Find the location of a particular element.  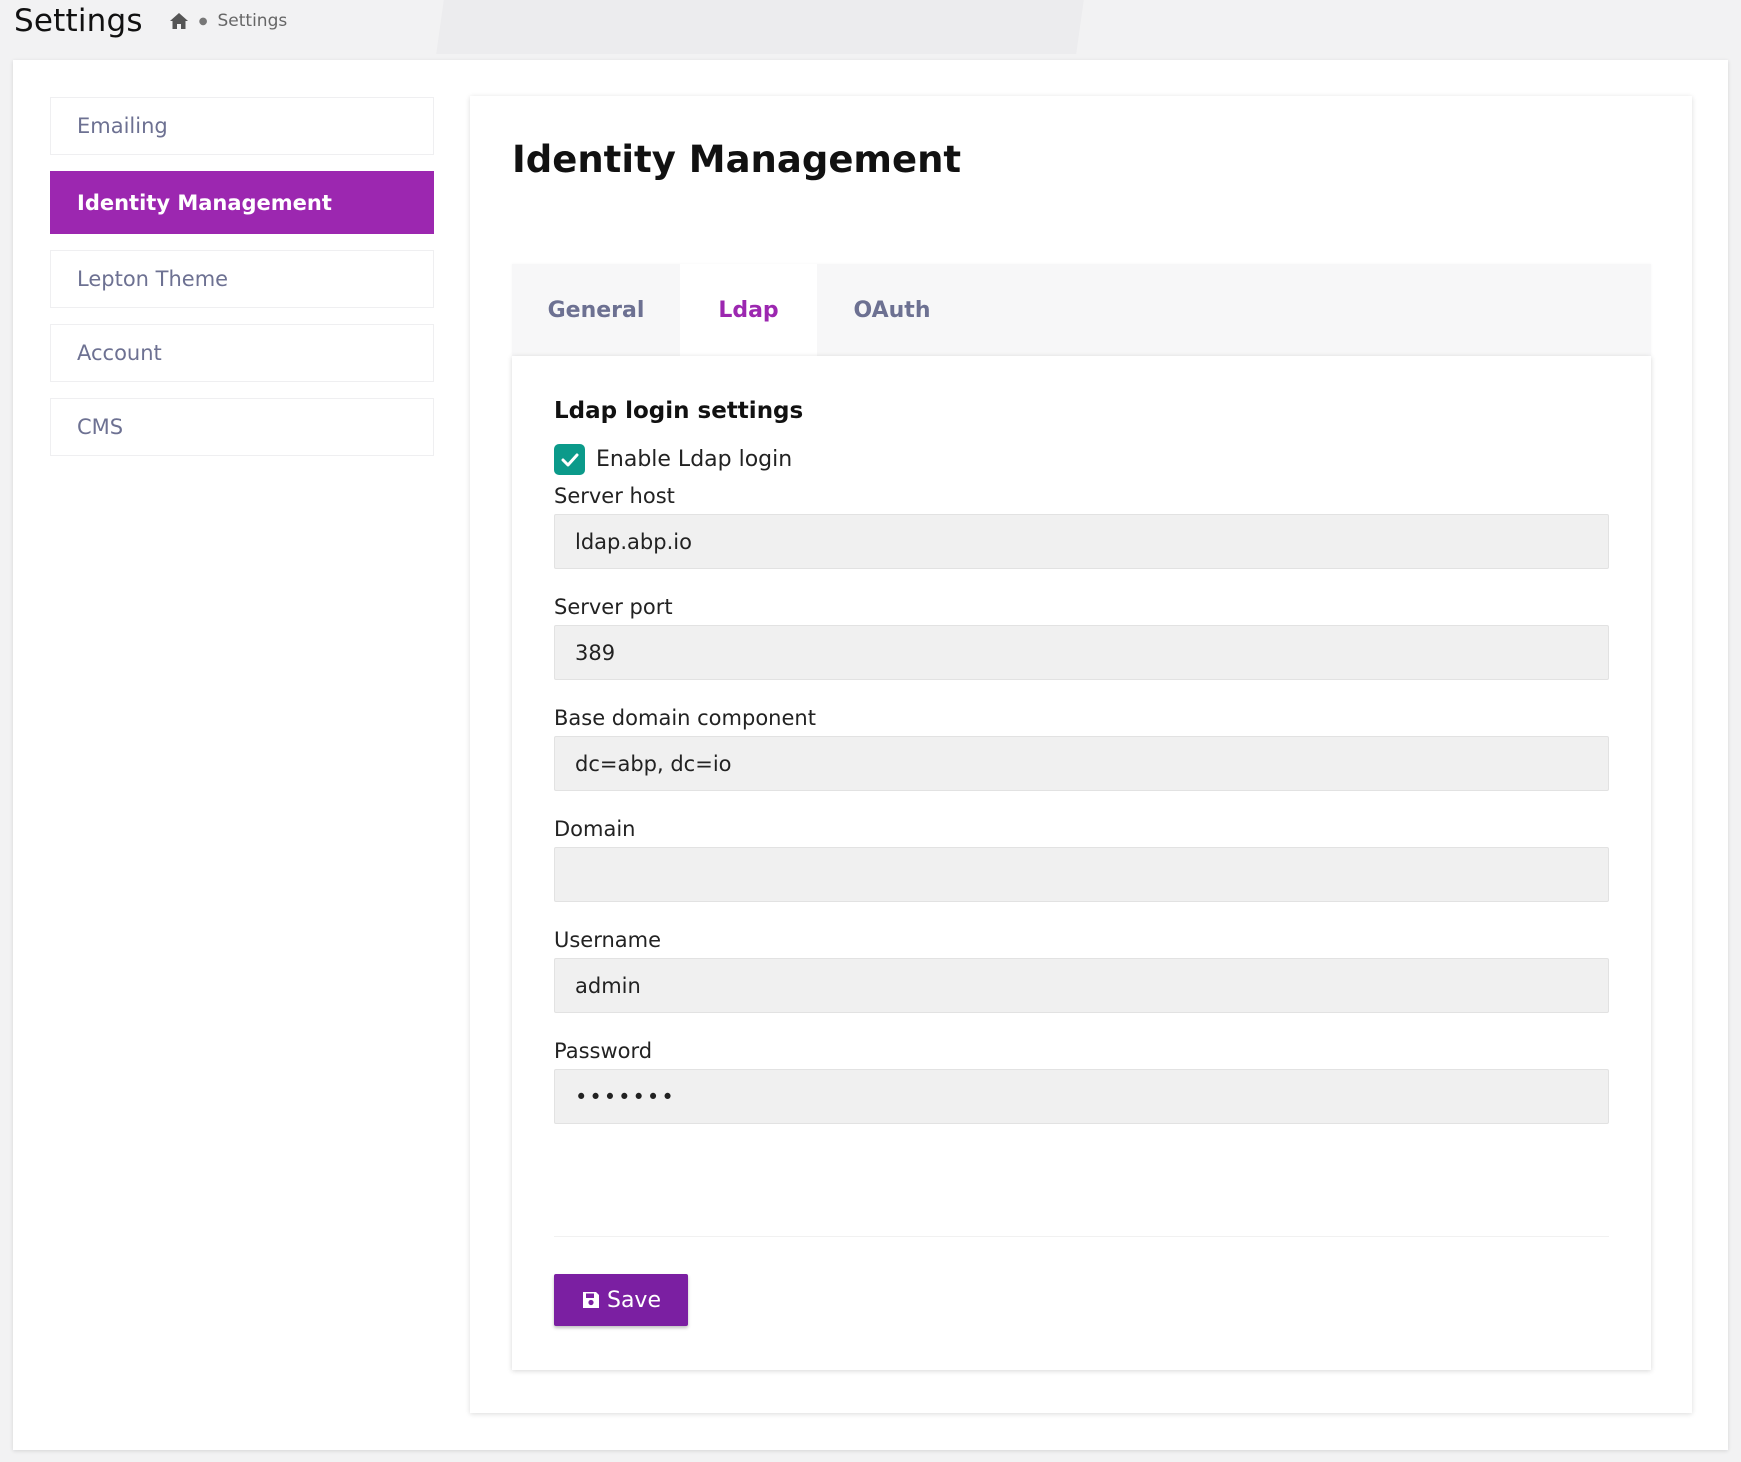

server-host-input is located at coordinates (1081, 541).